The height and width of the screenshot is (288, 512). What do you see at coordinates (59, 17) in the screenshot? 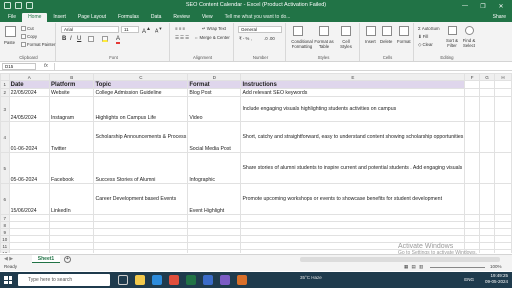
I see `tab-insert: Insert` at bounding box center [59, 17].